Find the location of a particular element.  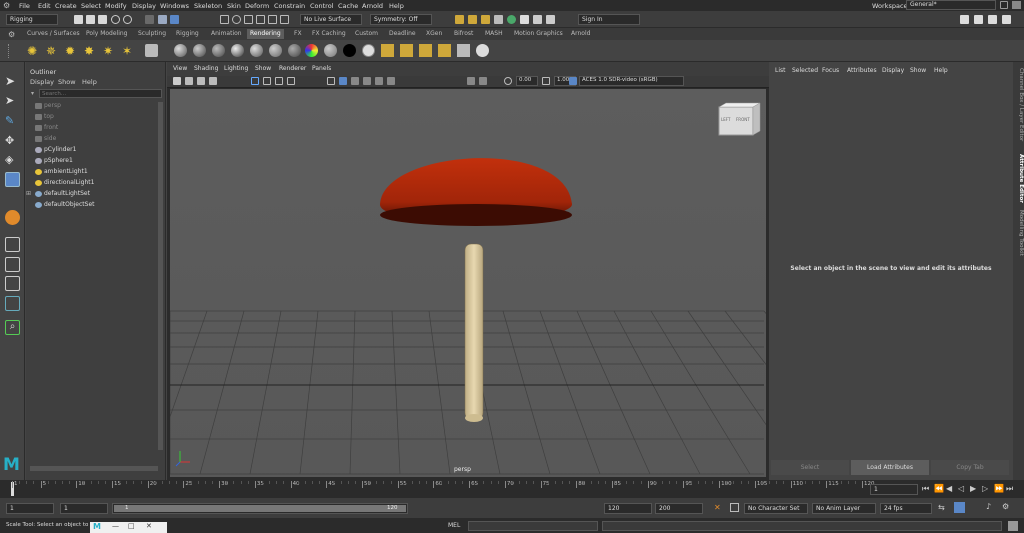

close-icon: ✕ is located at coordinates (149, 526).